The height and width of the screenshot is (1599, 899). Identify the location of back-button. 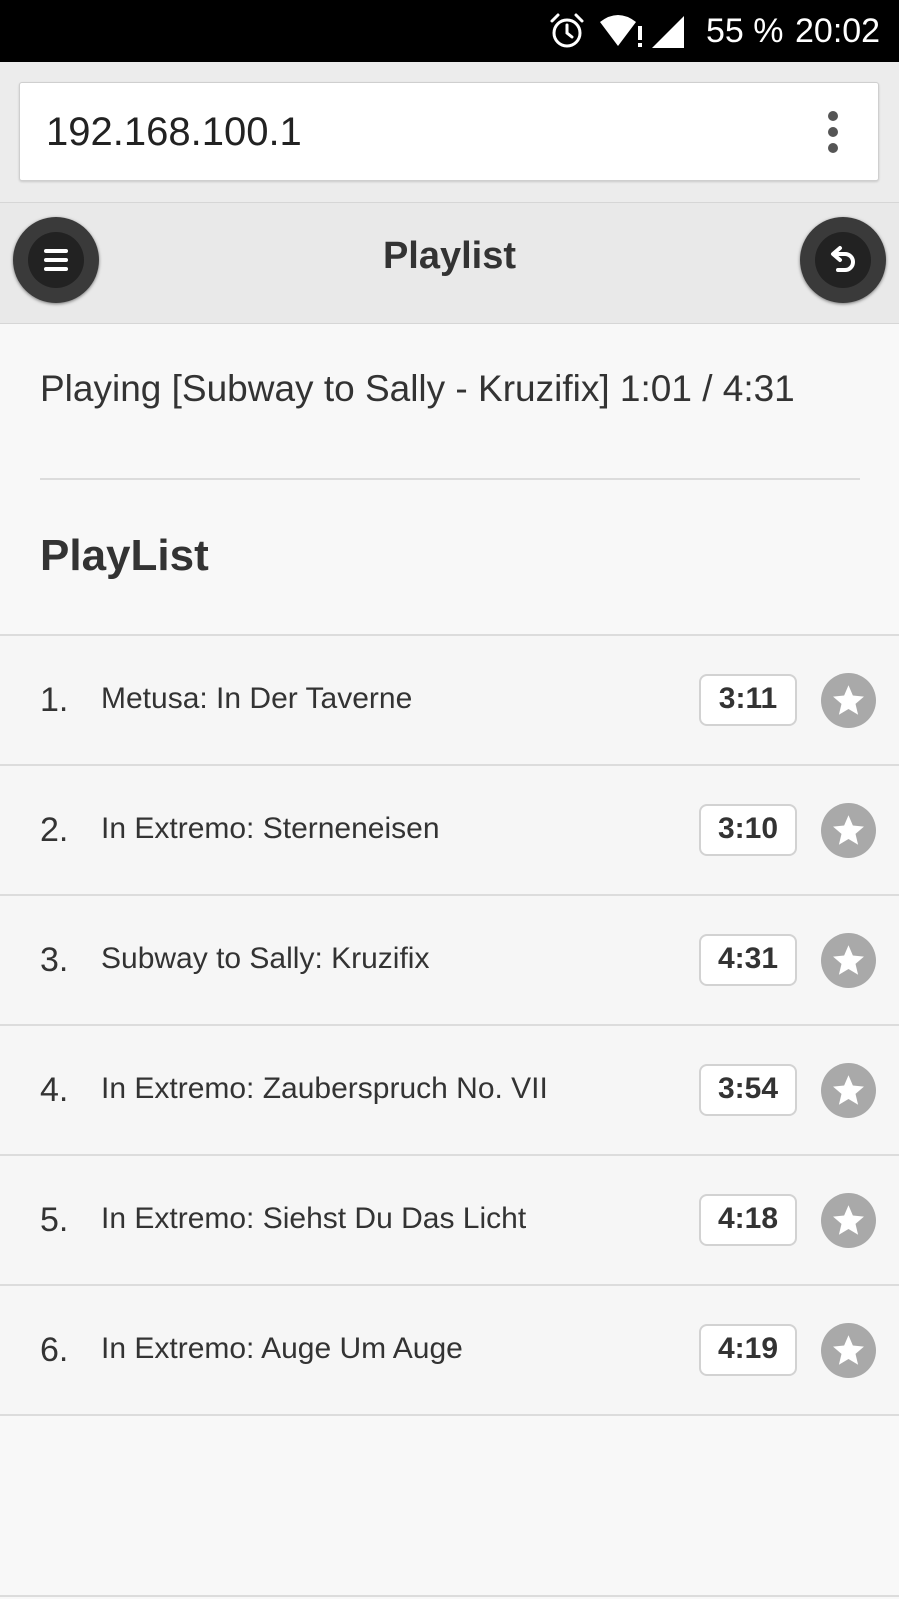
(843, 260).